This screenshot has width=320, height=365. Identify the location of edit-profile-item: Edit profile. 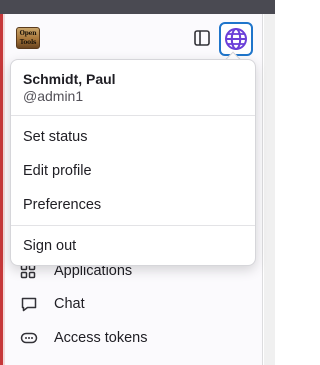
(133, 171).